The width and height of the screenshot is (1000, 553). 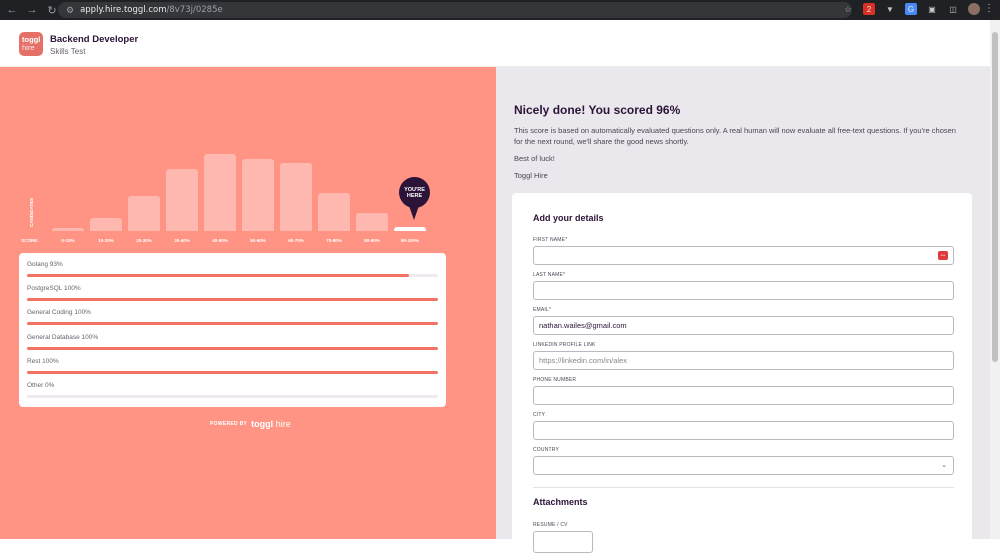 What do you see at coordinates (262, 424) in the screenshot?
I see `powered-brand-name: toggl` at bounding box center [262, 424].